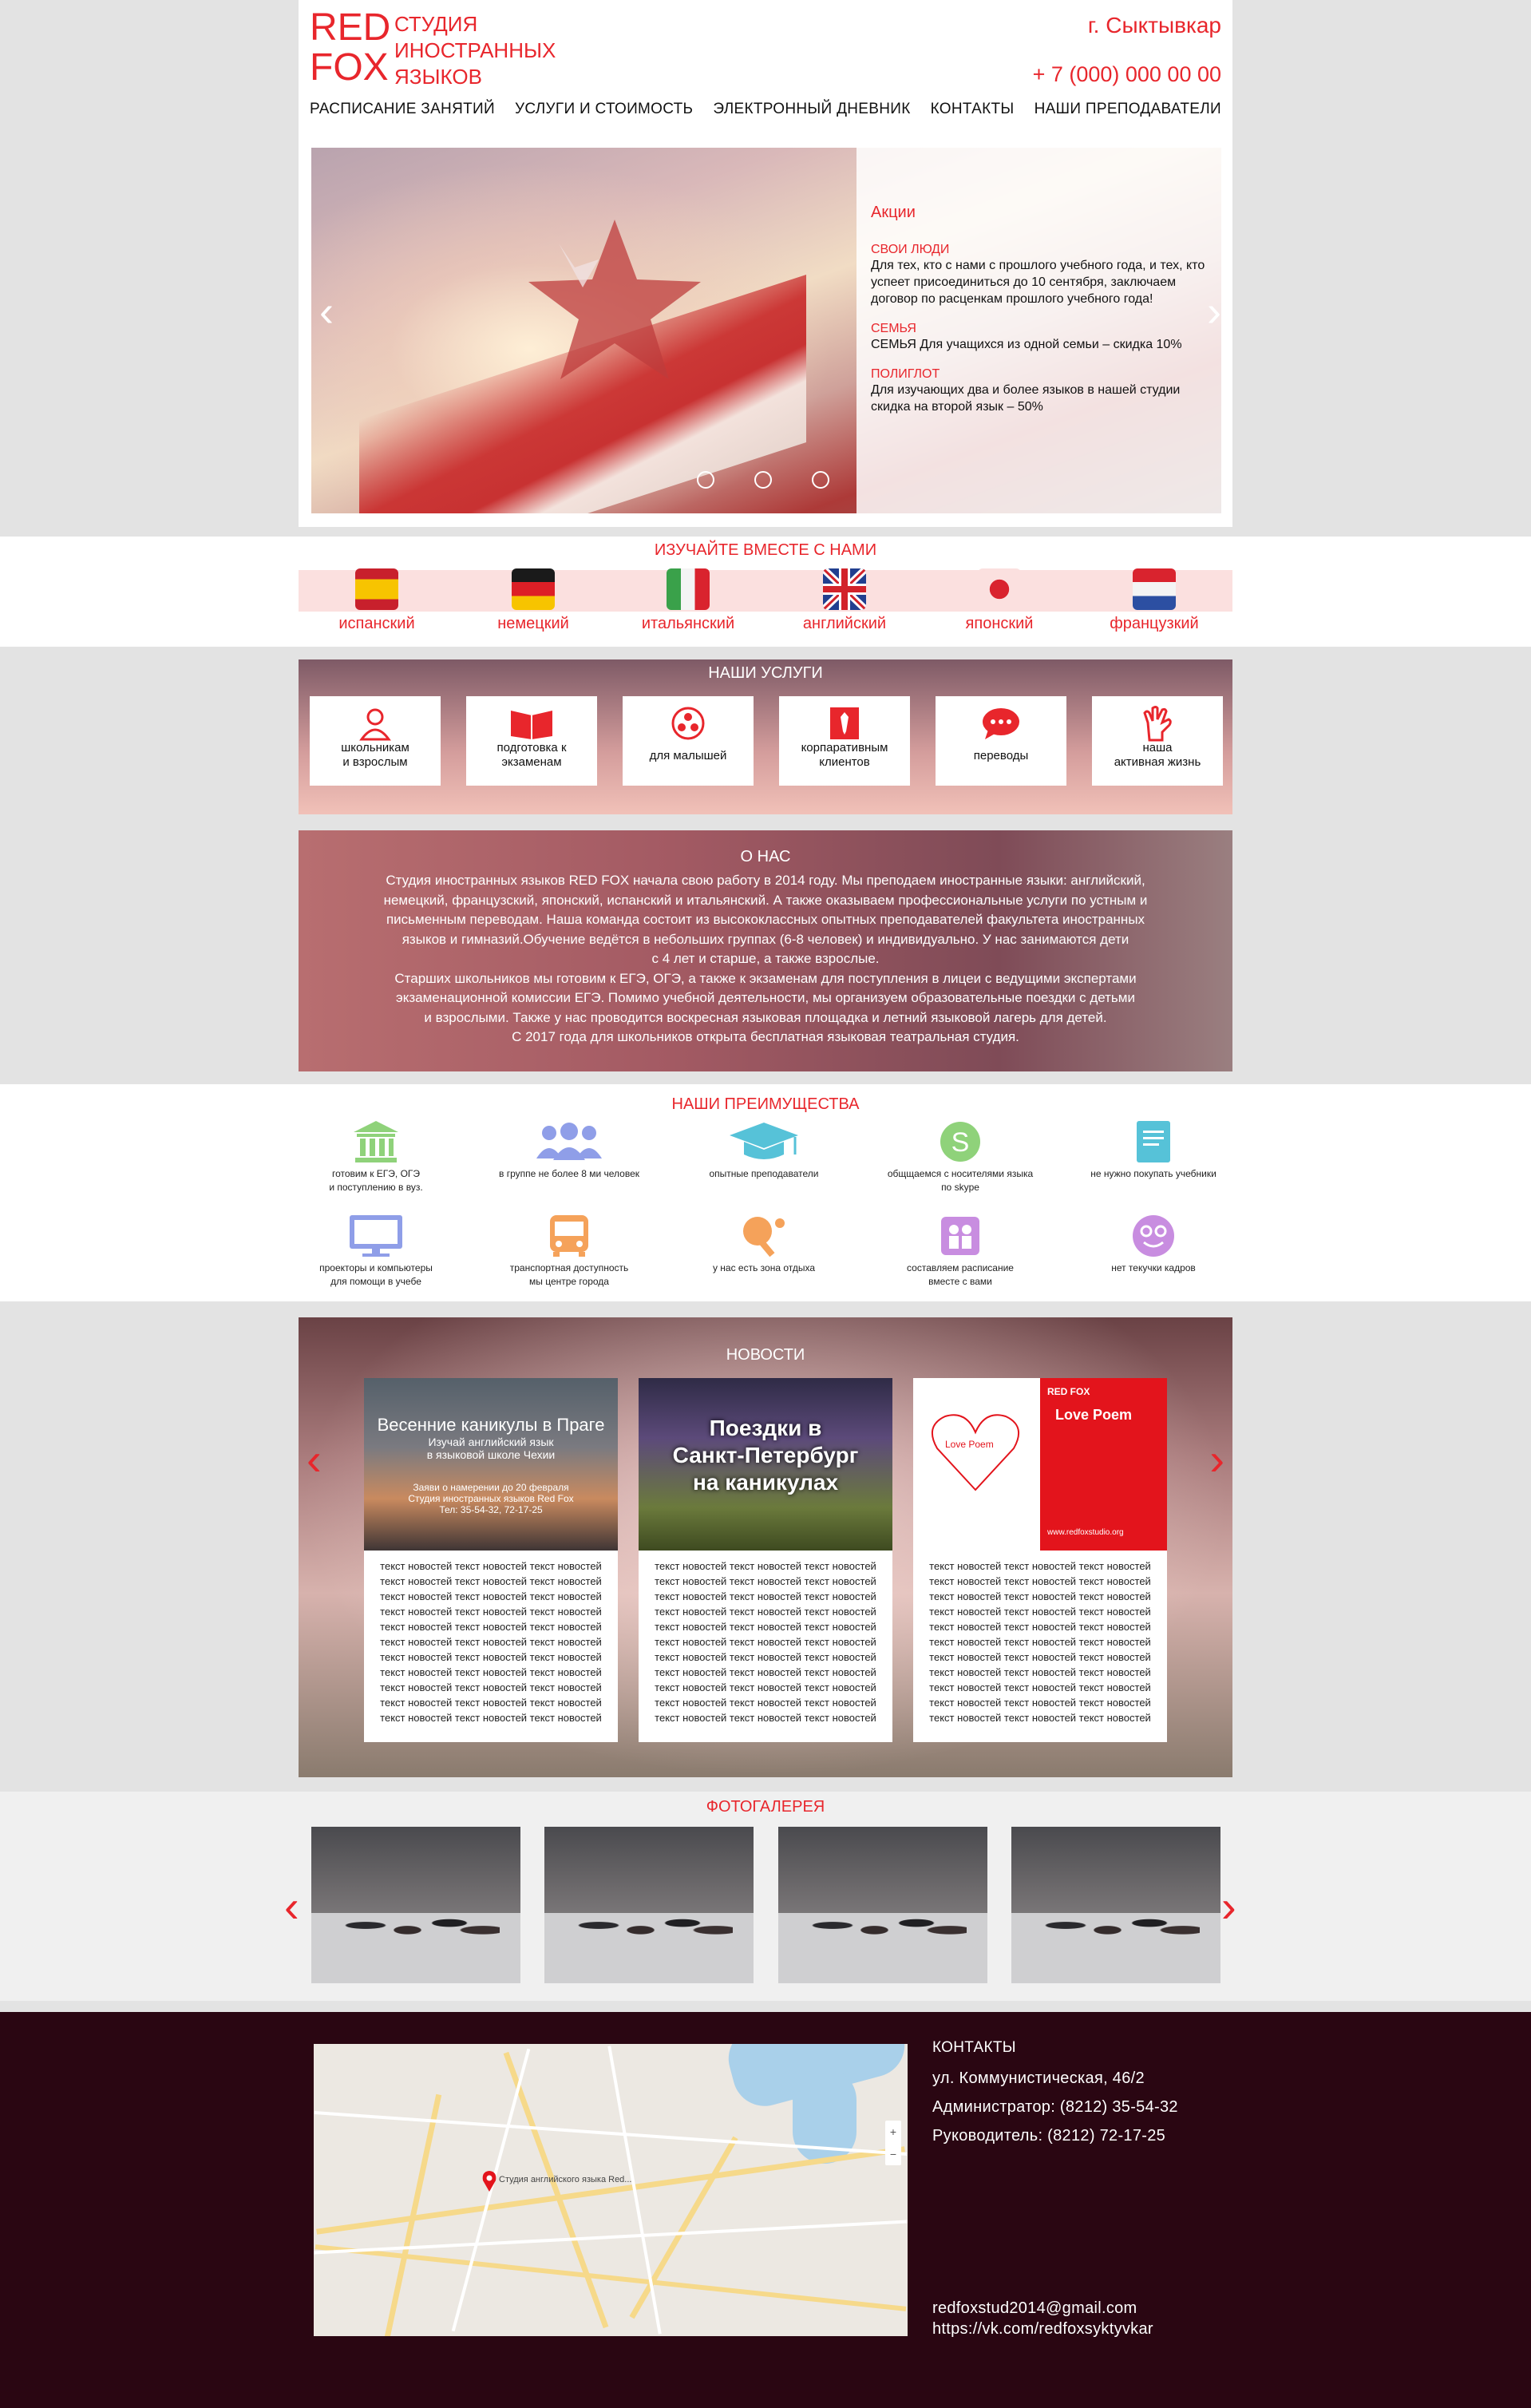 Image resolution: width=1531 pixels, height=2408 pixels. I want to click on bus-icon, so click(569, 1236).